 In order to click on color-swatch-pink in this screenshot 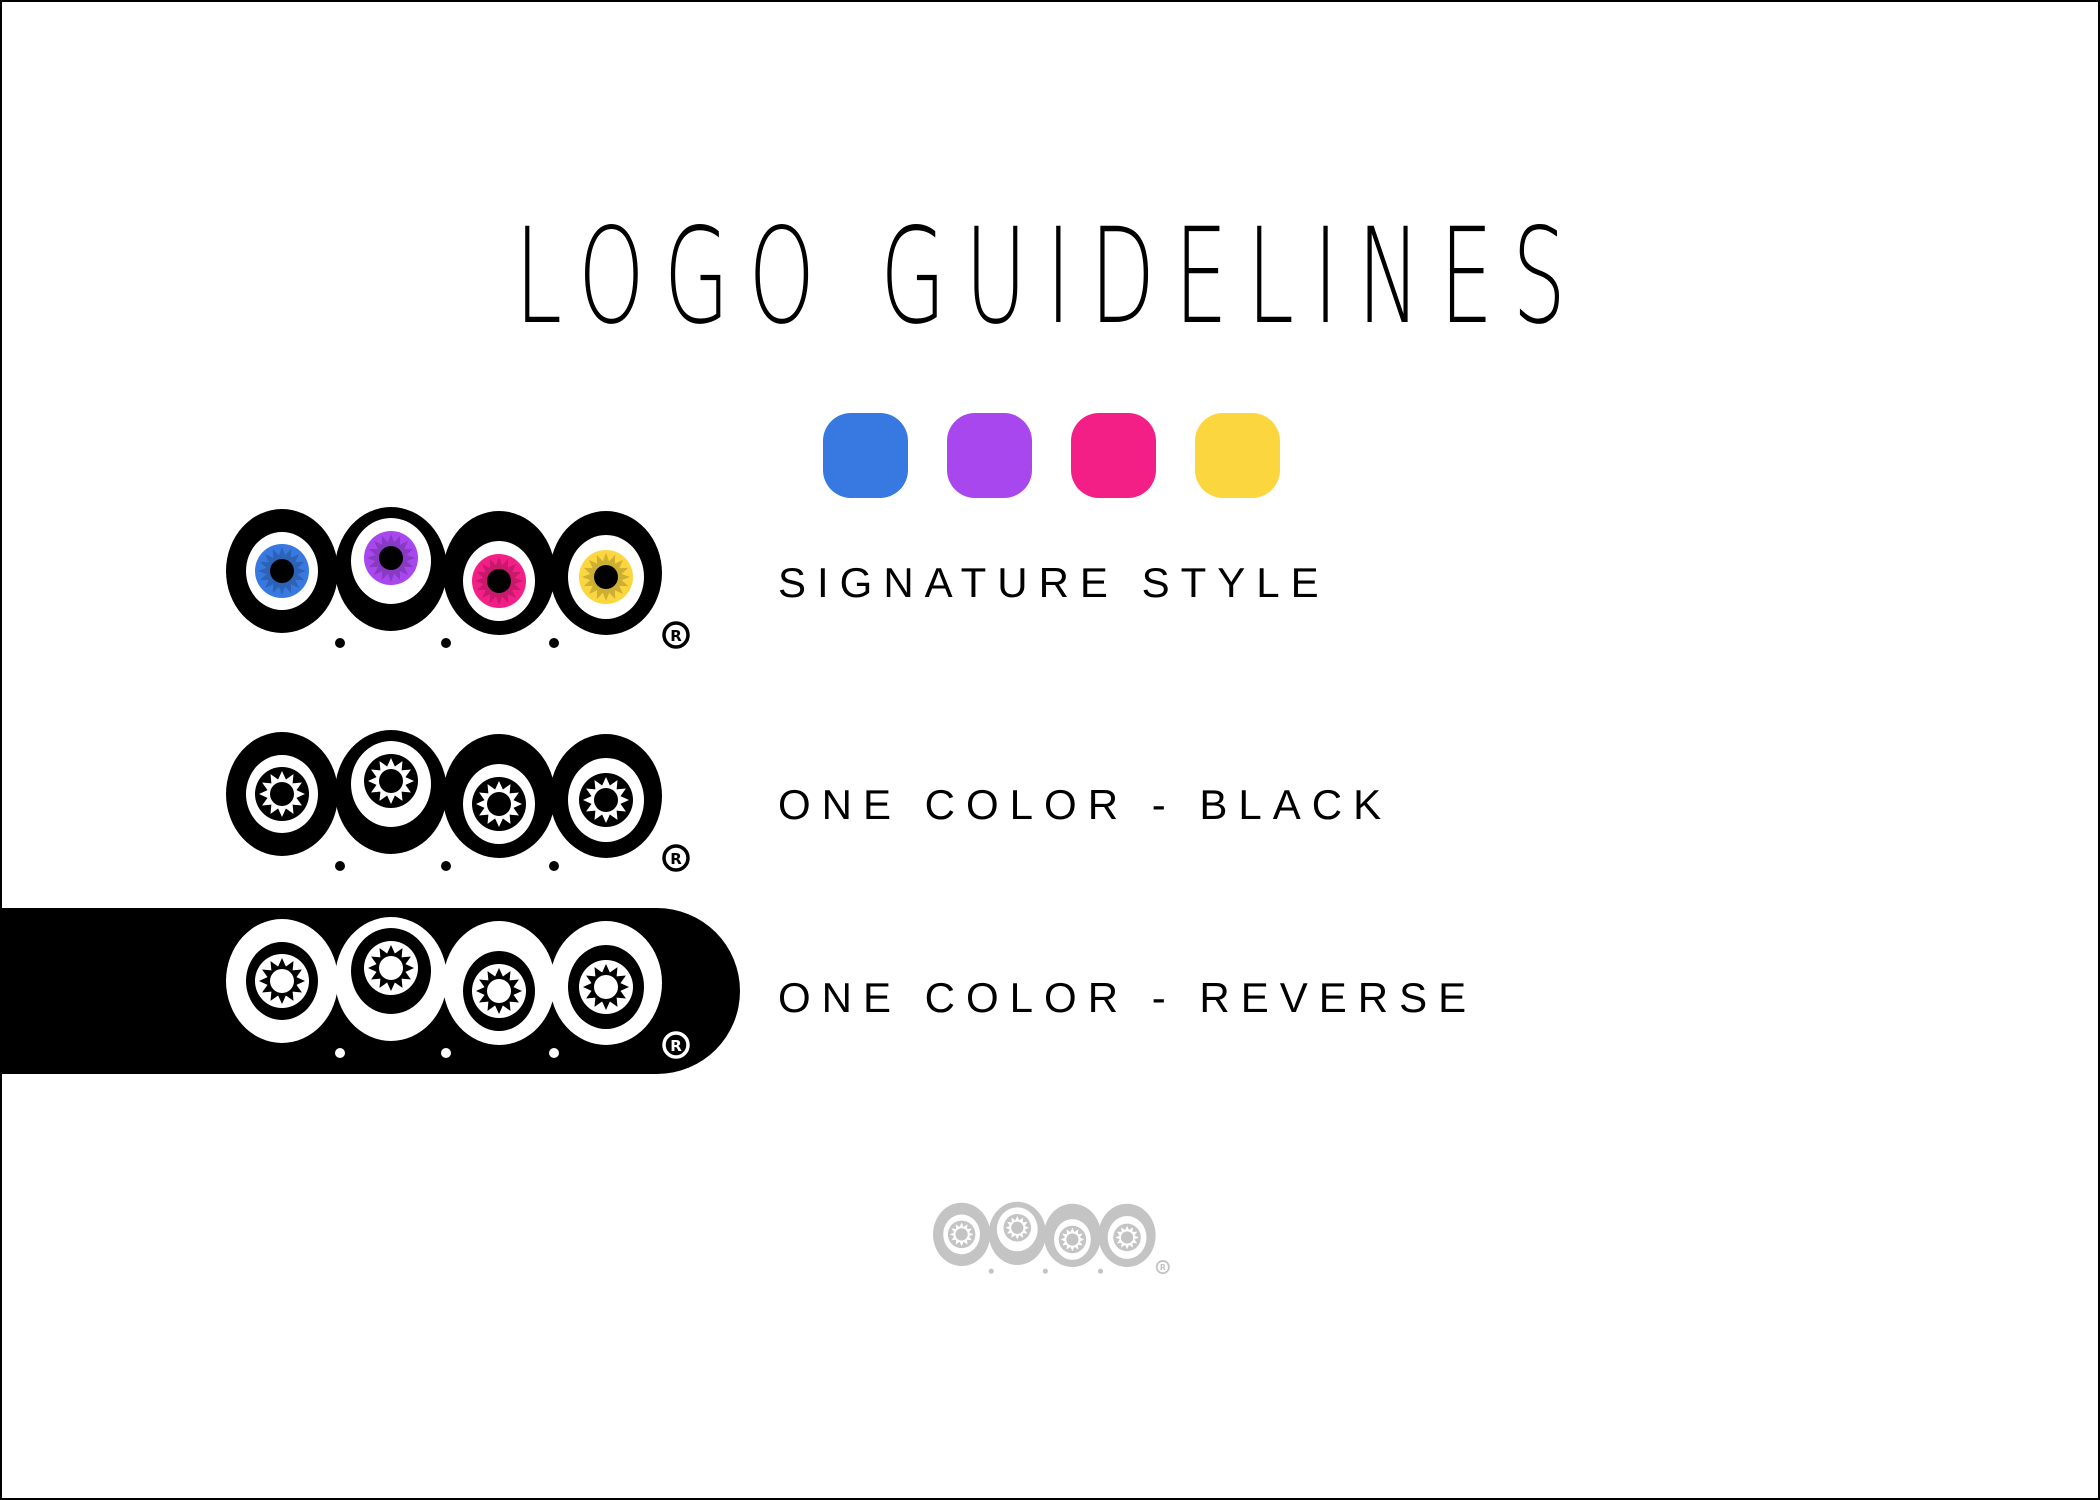, I will do `click(1113, 455)`.